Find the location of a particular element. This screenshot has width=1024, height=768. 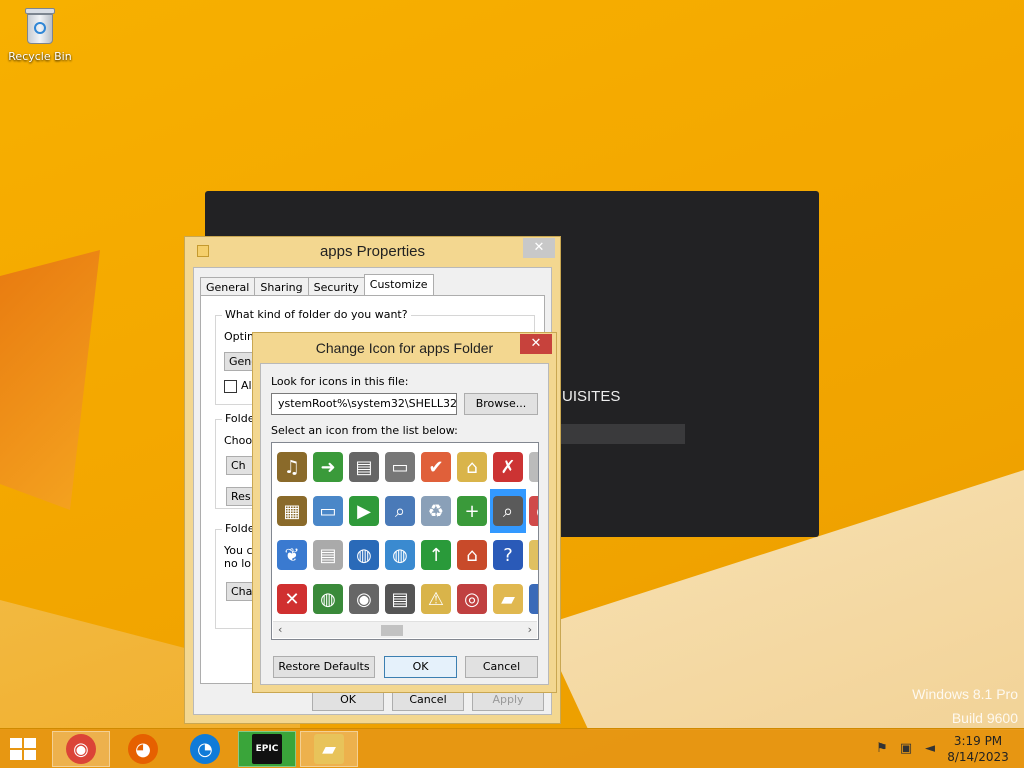

dialog-title: Change Icon for apps Folder is located at coordinates (404, 348).